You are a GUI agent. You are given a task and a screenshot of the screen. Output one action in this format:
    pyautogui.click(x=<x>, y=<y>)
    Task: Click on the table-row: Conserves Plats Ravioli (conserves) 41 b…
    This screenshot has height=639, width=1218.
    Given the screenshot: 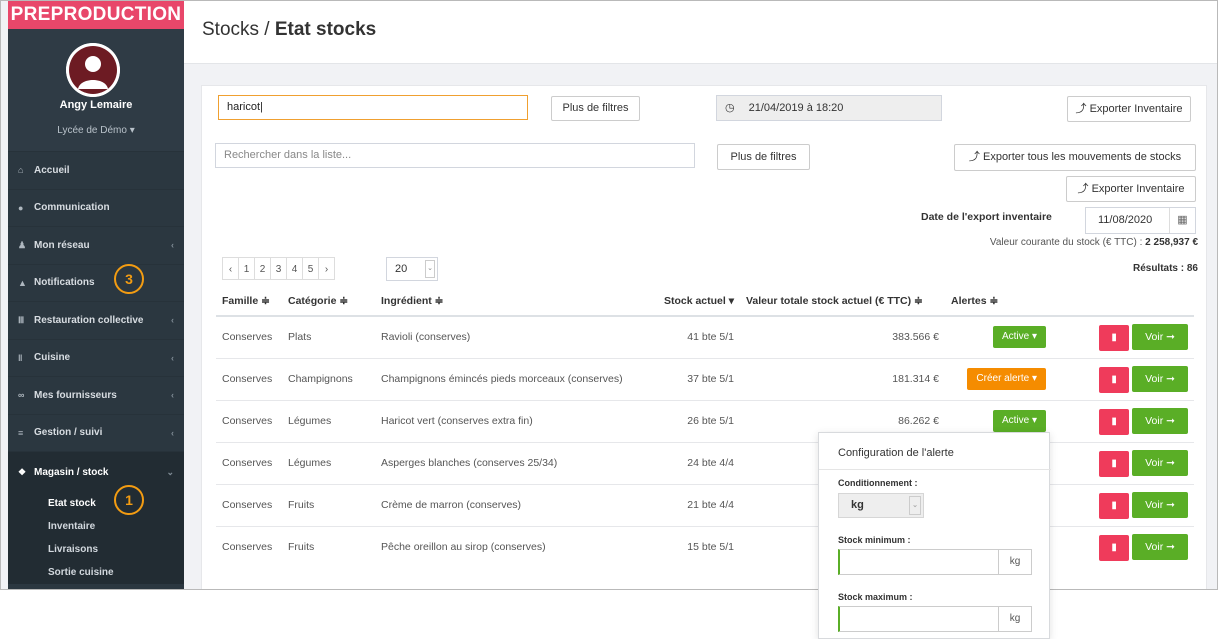 What is the action you would take?
    pyautogui.click(x=705, y=336)
    